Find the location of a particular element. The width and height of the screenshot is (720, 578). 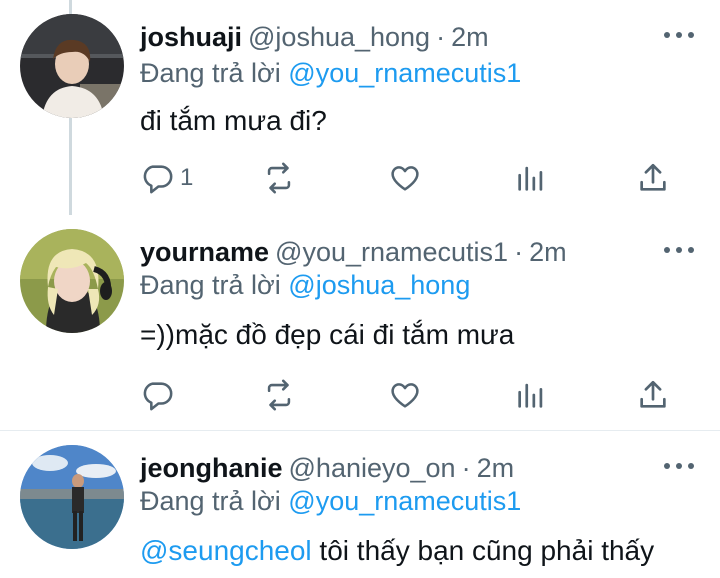

thread-line-top is located at coordinates (70, 7).